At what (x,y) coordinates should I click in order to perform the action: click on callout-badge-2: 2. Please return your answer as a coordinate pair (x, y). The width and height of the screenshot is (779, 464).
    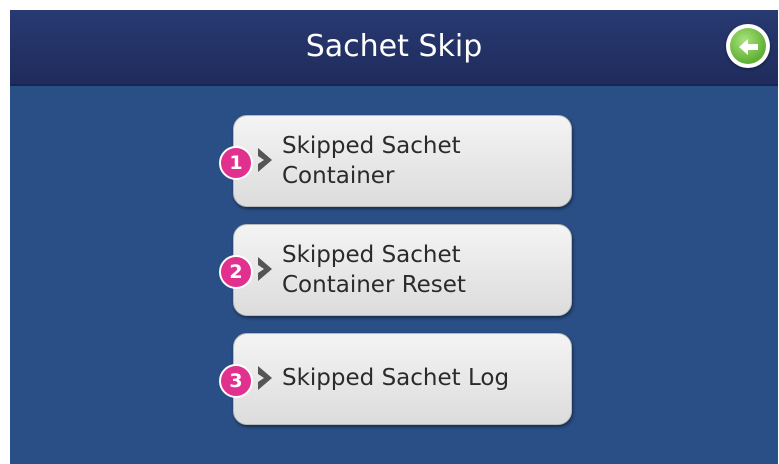
    Looking at the image, I should click on (236, 272).